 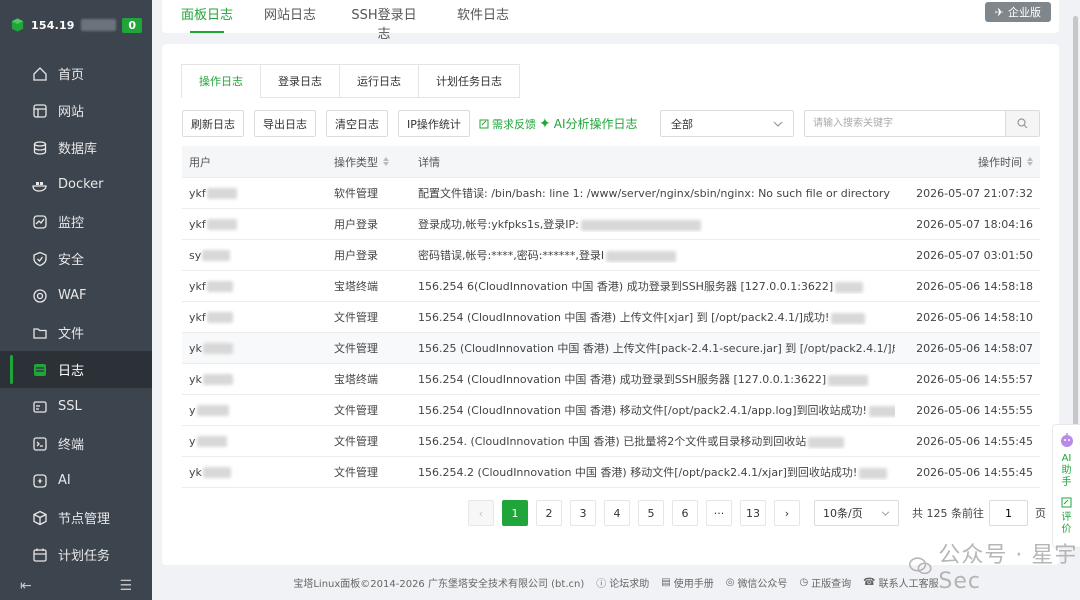 I want to click on terminal-icon, so click(x=40, y=443).